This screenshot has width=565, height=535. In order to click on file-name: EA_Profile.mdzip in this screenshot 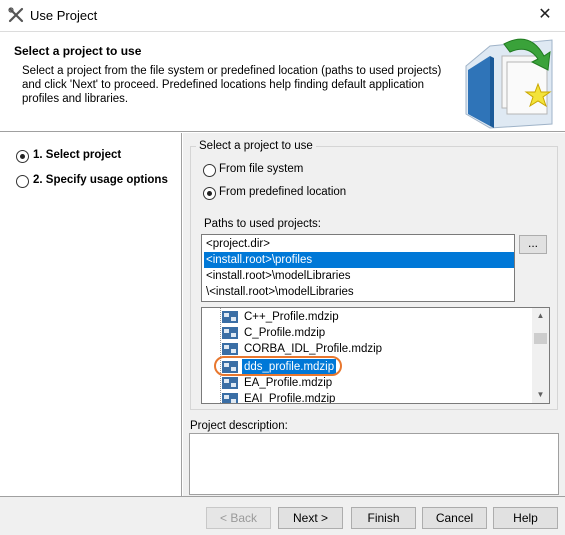, I will do `click(288, 383)`.